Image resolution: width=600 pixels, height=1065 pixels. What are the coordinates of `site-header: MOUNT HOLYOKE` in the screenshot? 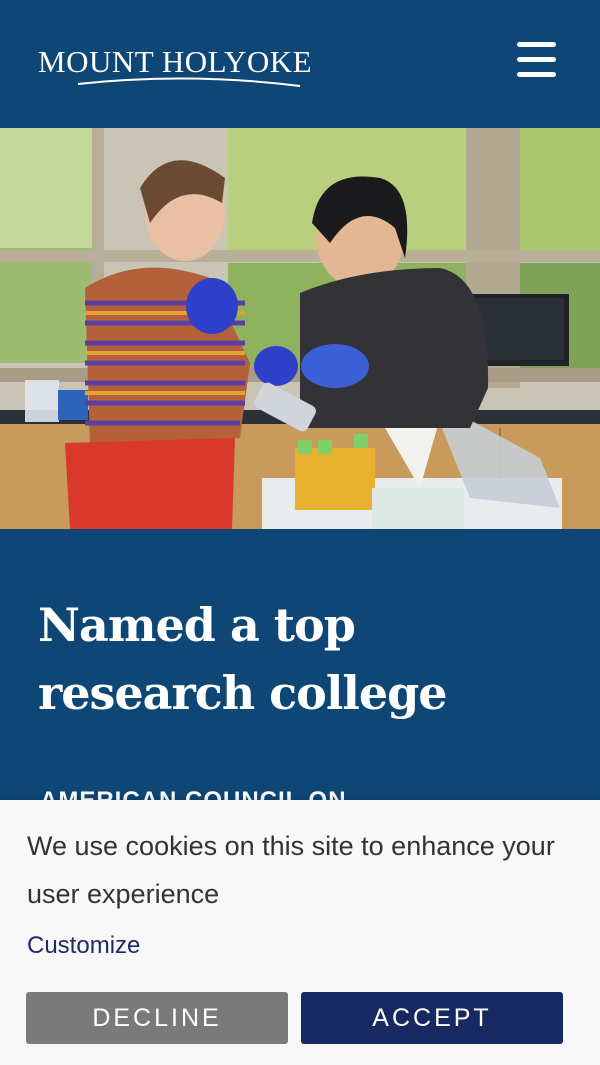 It's located at (300, 64).